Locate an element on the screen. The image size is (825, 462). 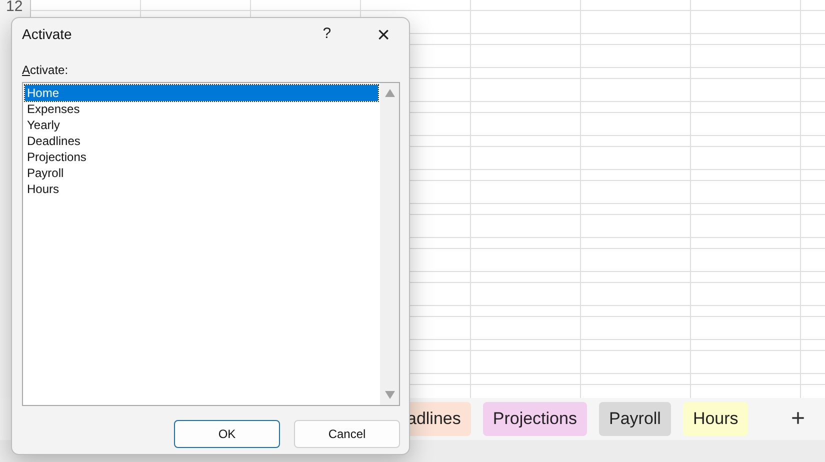
sheet-tab: Hours is located at coordinates (715, 419).